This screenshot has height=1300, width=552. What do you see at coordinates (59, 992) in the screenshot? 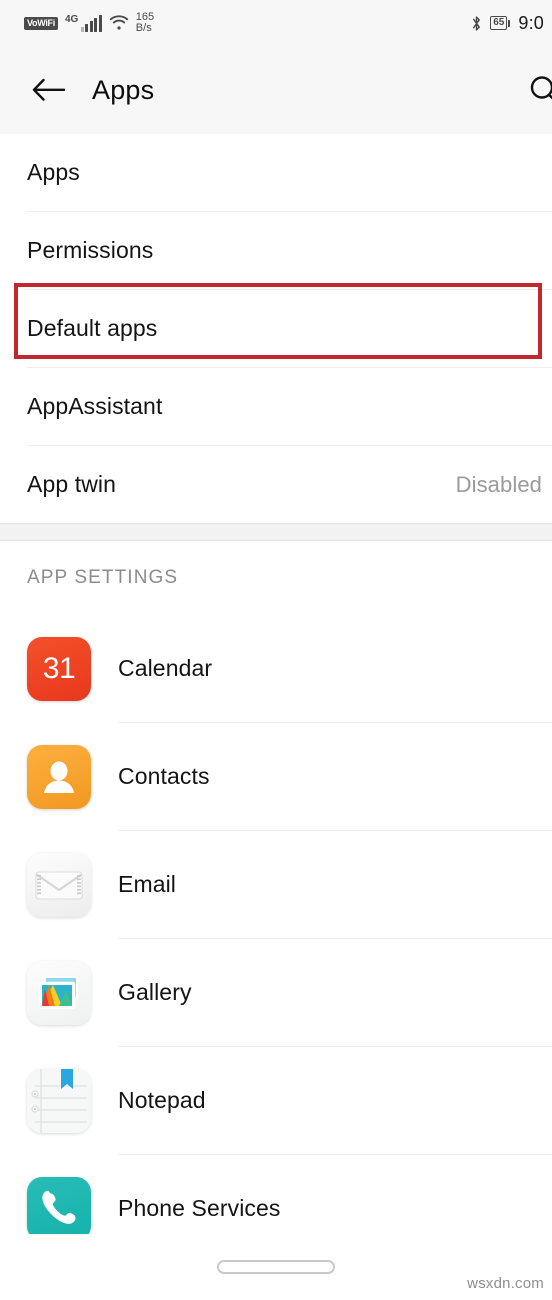
I see `gallery-icon` at bounding box center [59, 992].